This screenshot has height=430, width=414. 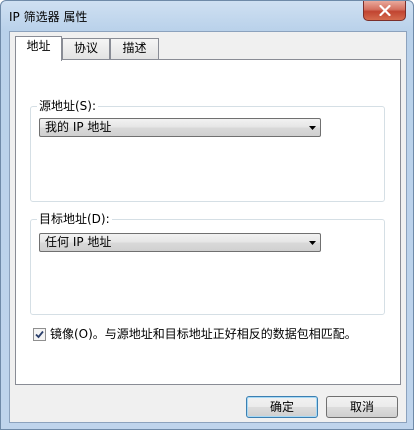 What do you see at coordinates (362, 407) in the screenshot?
I see `cancel-button: 取消` at bounding box center [362, 407].